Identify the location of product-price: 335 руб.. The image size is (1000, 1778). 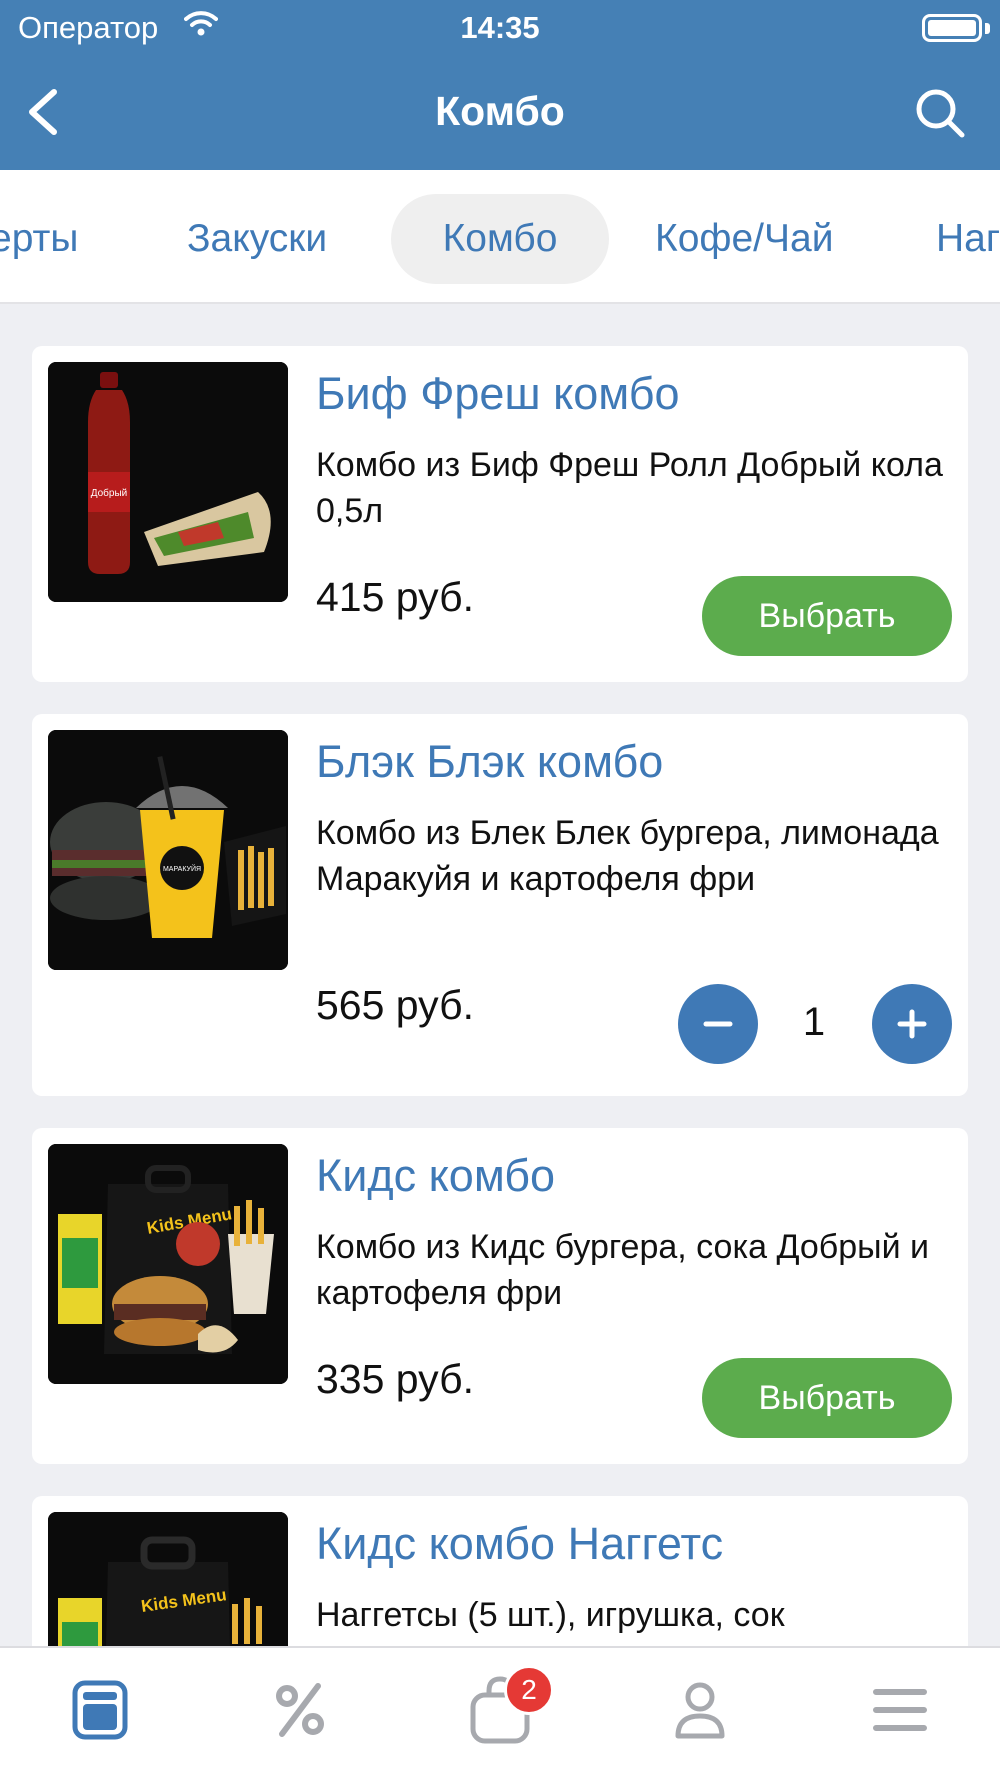
(395, 1379).